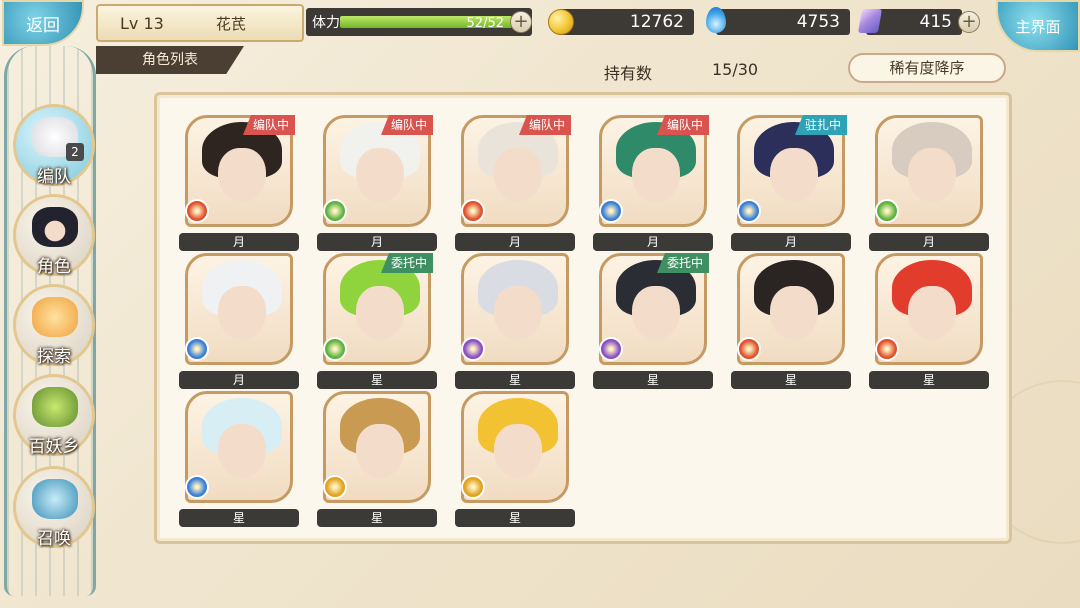 The width and height of the screenshot is (1080, 608). I want to click on nav-summon-label: 召唤, so click(54, 539).